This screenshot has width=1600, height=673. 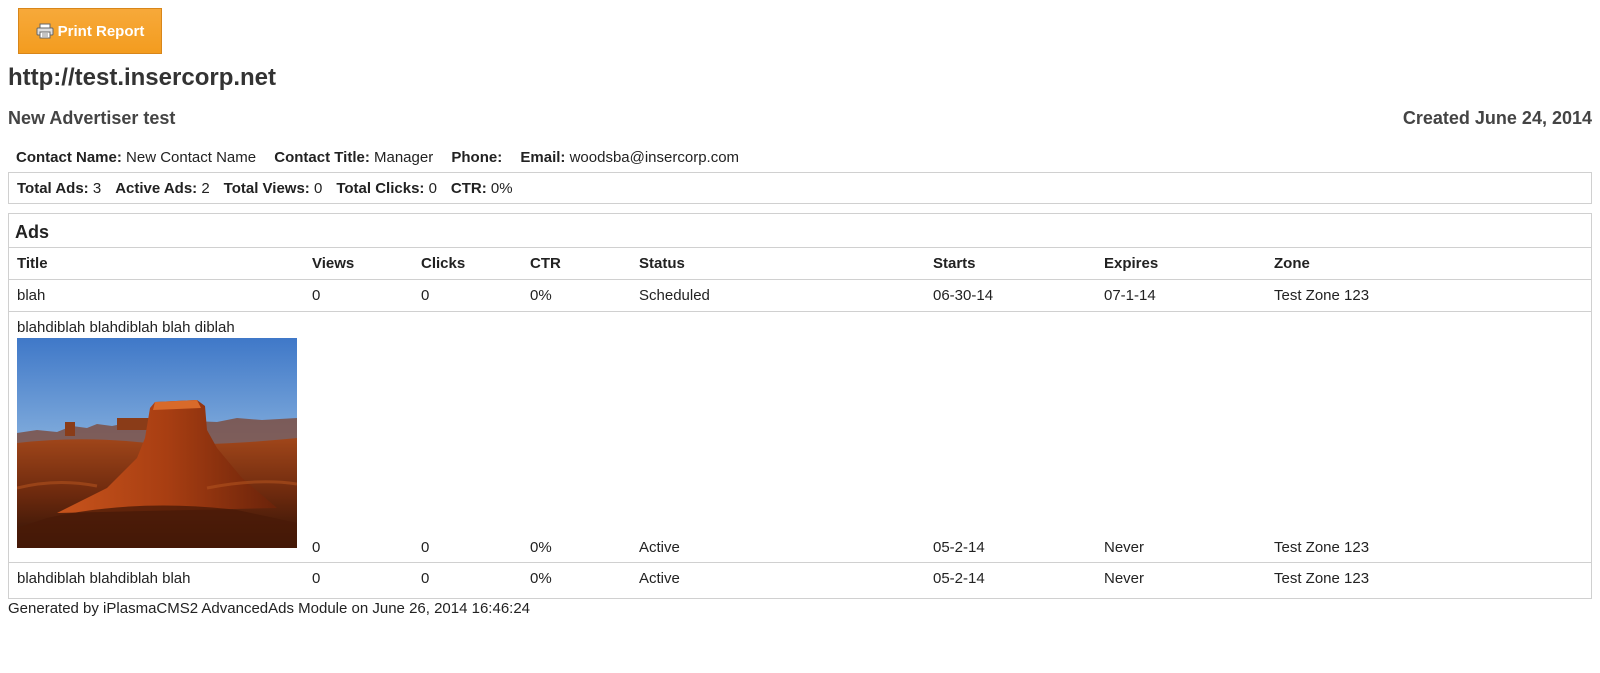 What do you see at coordinates (191, 157) in the screenshot?
I see `contact-name-value: New Contact Name` at bounding box center [191, 157].